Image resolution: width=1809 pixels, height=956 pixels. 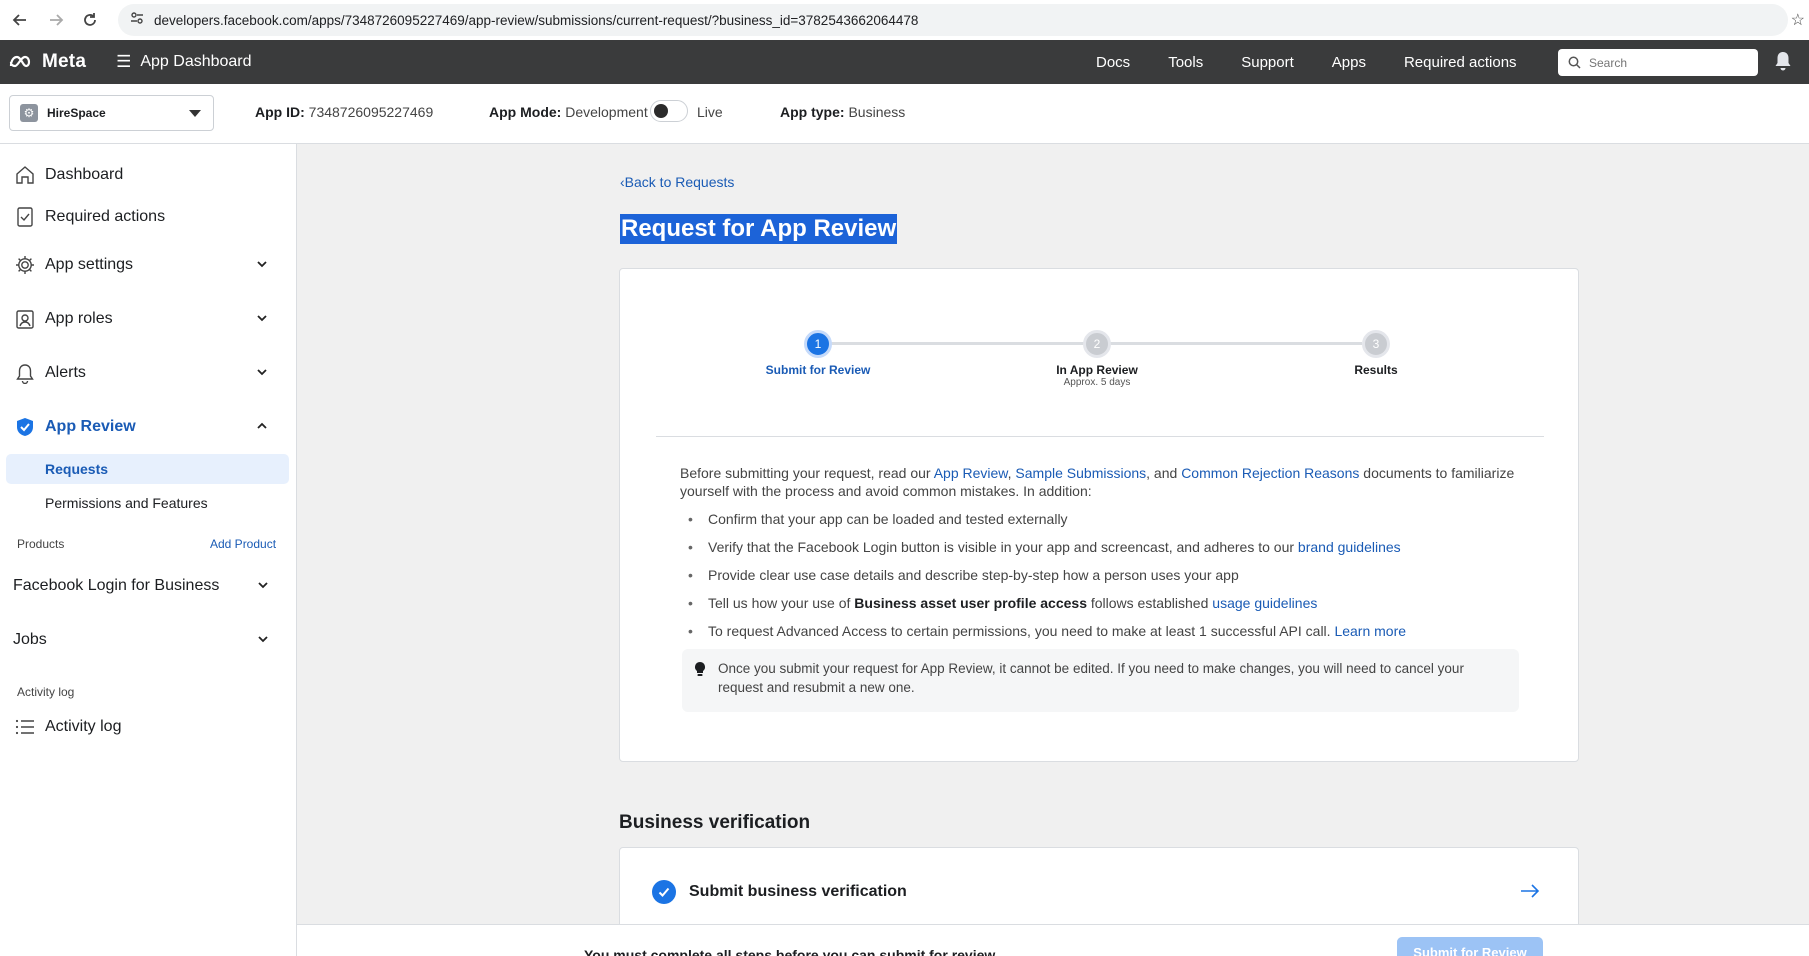 I want to click on sidebar-subitem-permissions-features: Permissions and Features, so click(x=147, y=503).